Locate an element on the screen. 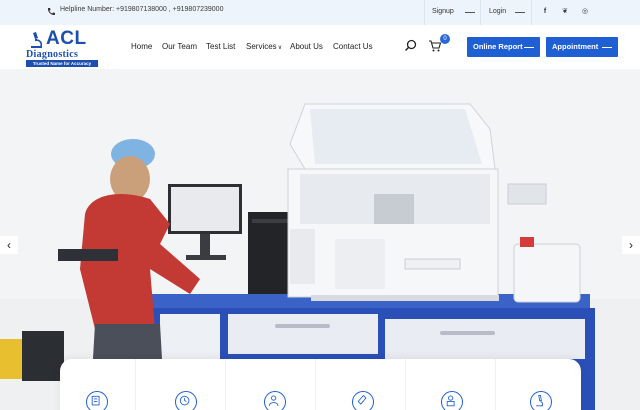 Image resolution: width=640 pixels, height=410 pixels. phone-icon is located at coordinates (51, 12).